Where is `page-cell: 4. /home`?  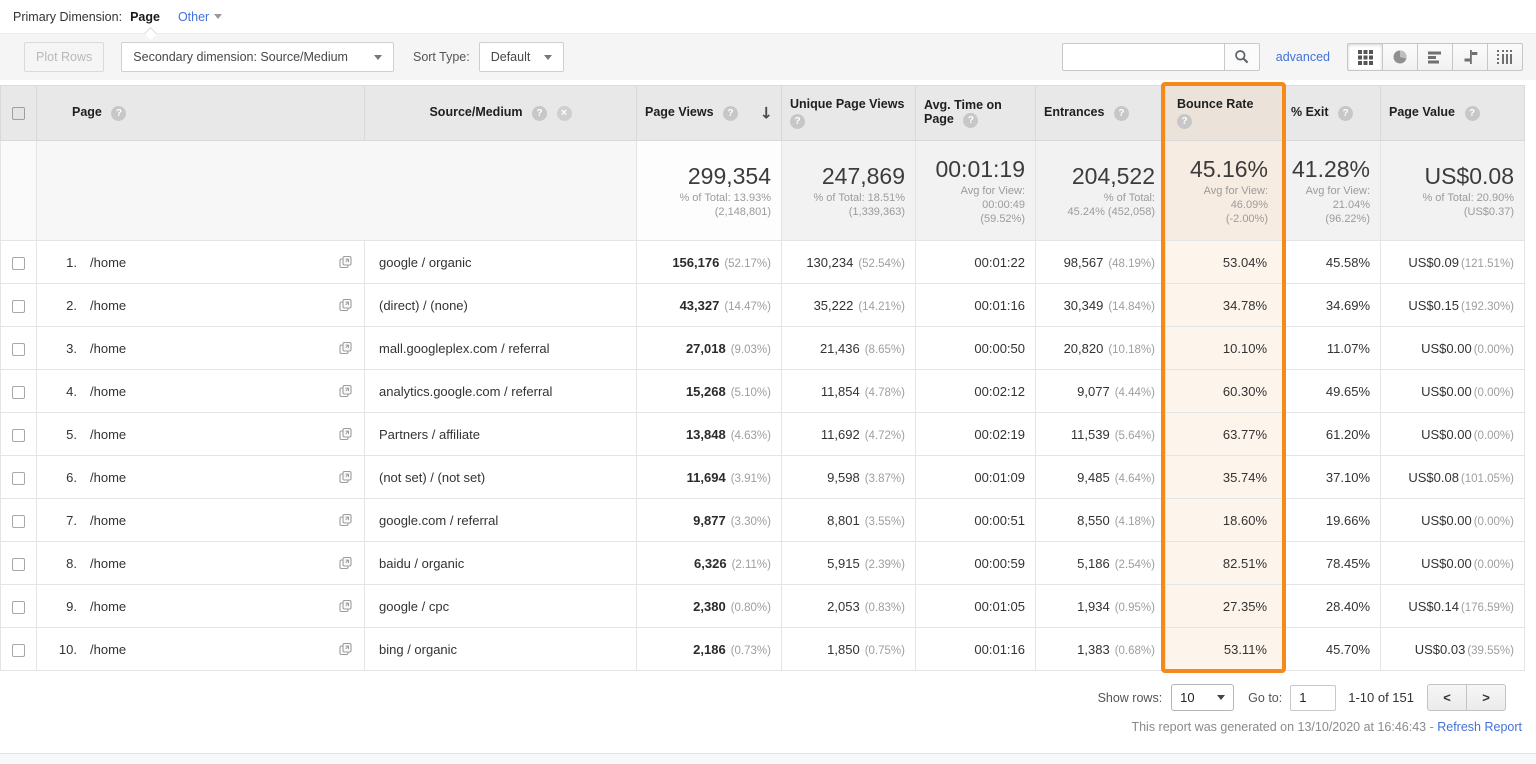
page-cell: 4. /home is located at coordinates (200, 391).